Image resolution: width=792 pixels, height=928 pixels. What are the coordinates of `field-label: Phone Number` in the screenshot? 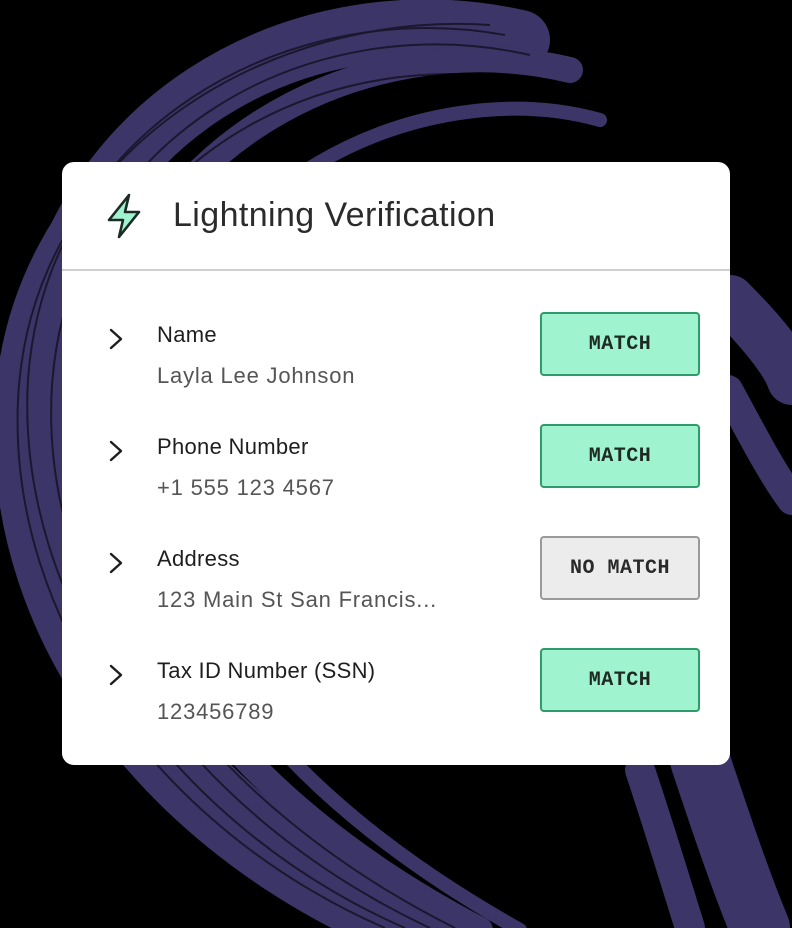 It's located at (233, 446).